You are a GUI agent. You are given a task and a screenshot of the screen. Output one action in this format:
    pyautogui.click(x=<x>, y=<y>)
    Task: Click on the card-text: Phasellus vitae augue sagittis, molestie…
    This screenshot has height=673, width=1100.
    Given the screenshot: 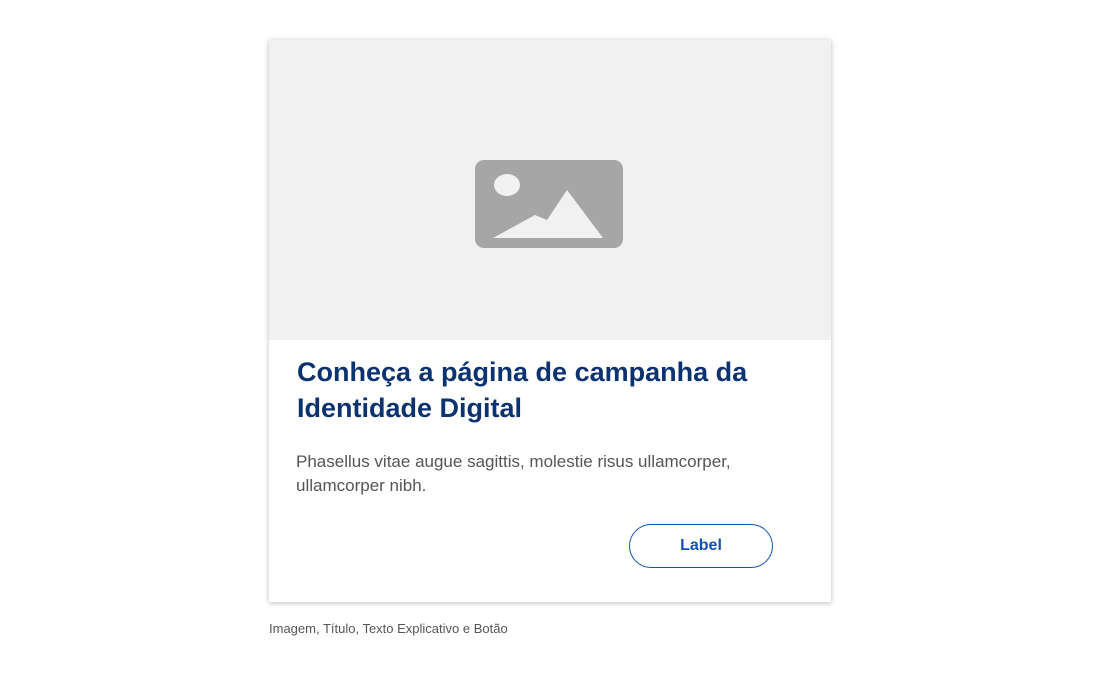 What is the action you would take?
    pyautogui.click(x=513, y=473)
    